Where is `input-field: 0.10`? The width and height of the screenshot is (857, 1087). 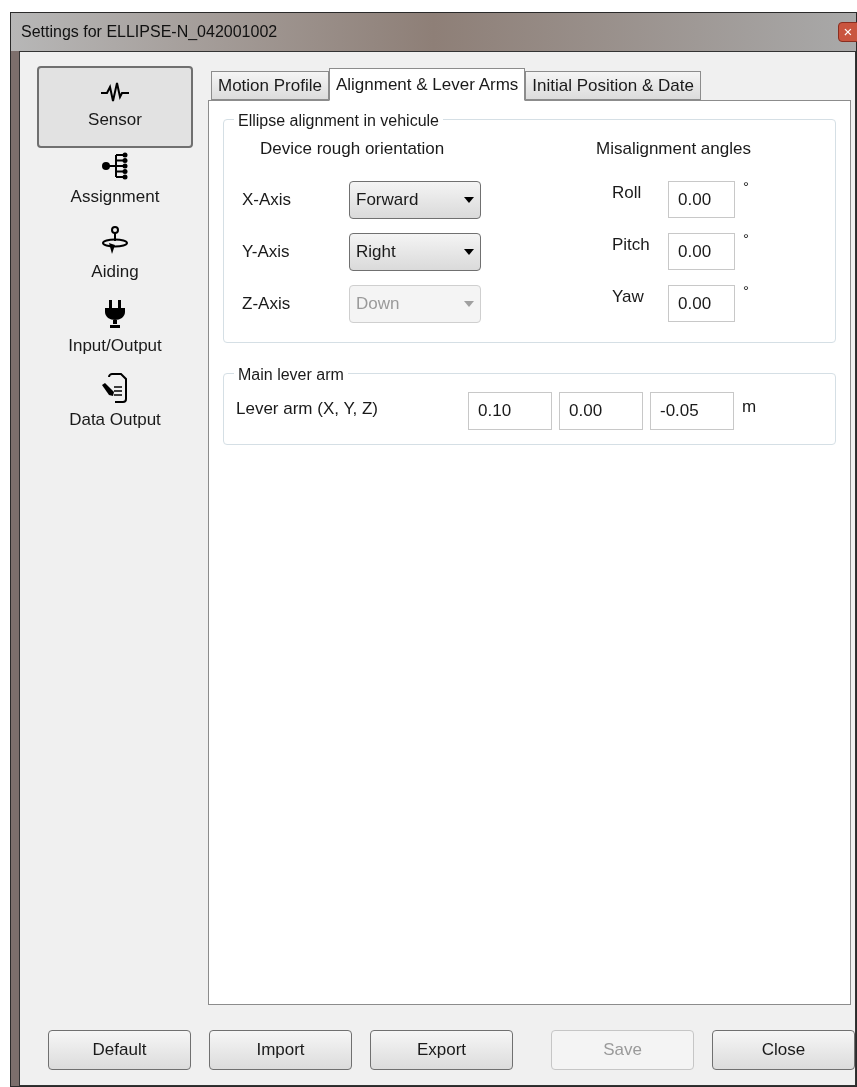 input-field: 0.10 is located at coordinates (510, 410).